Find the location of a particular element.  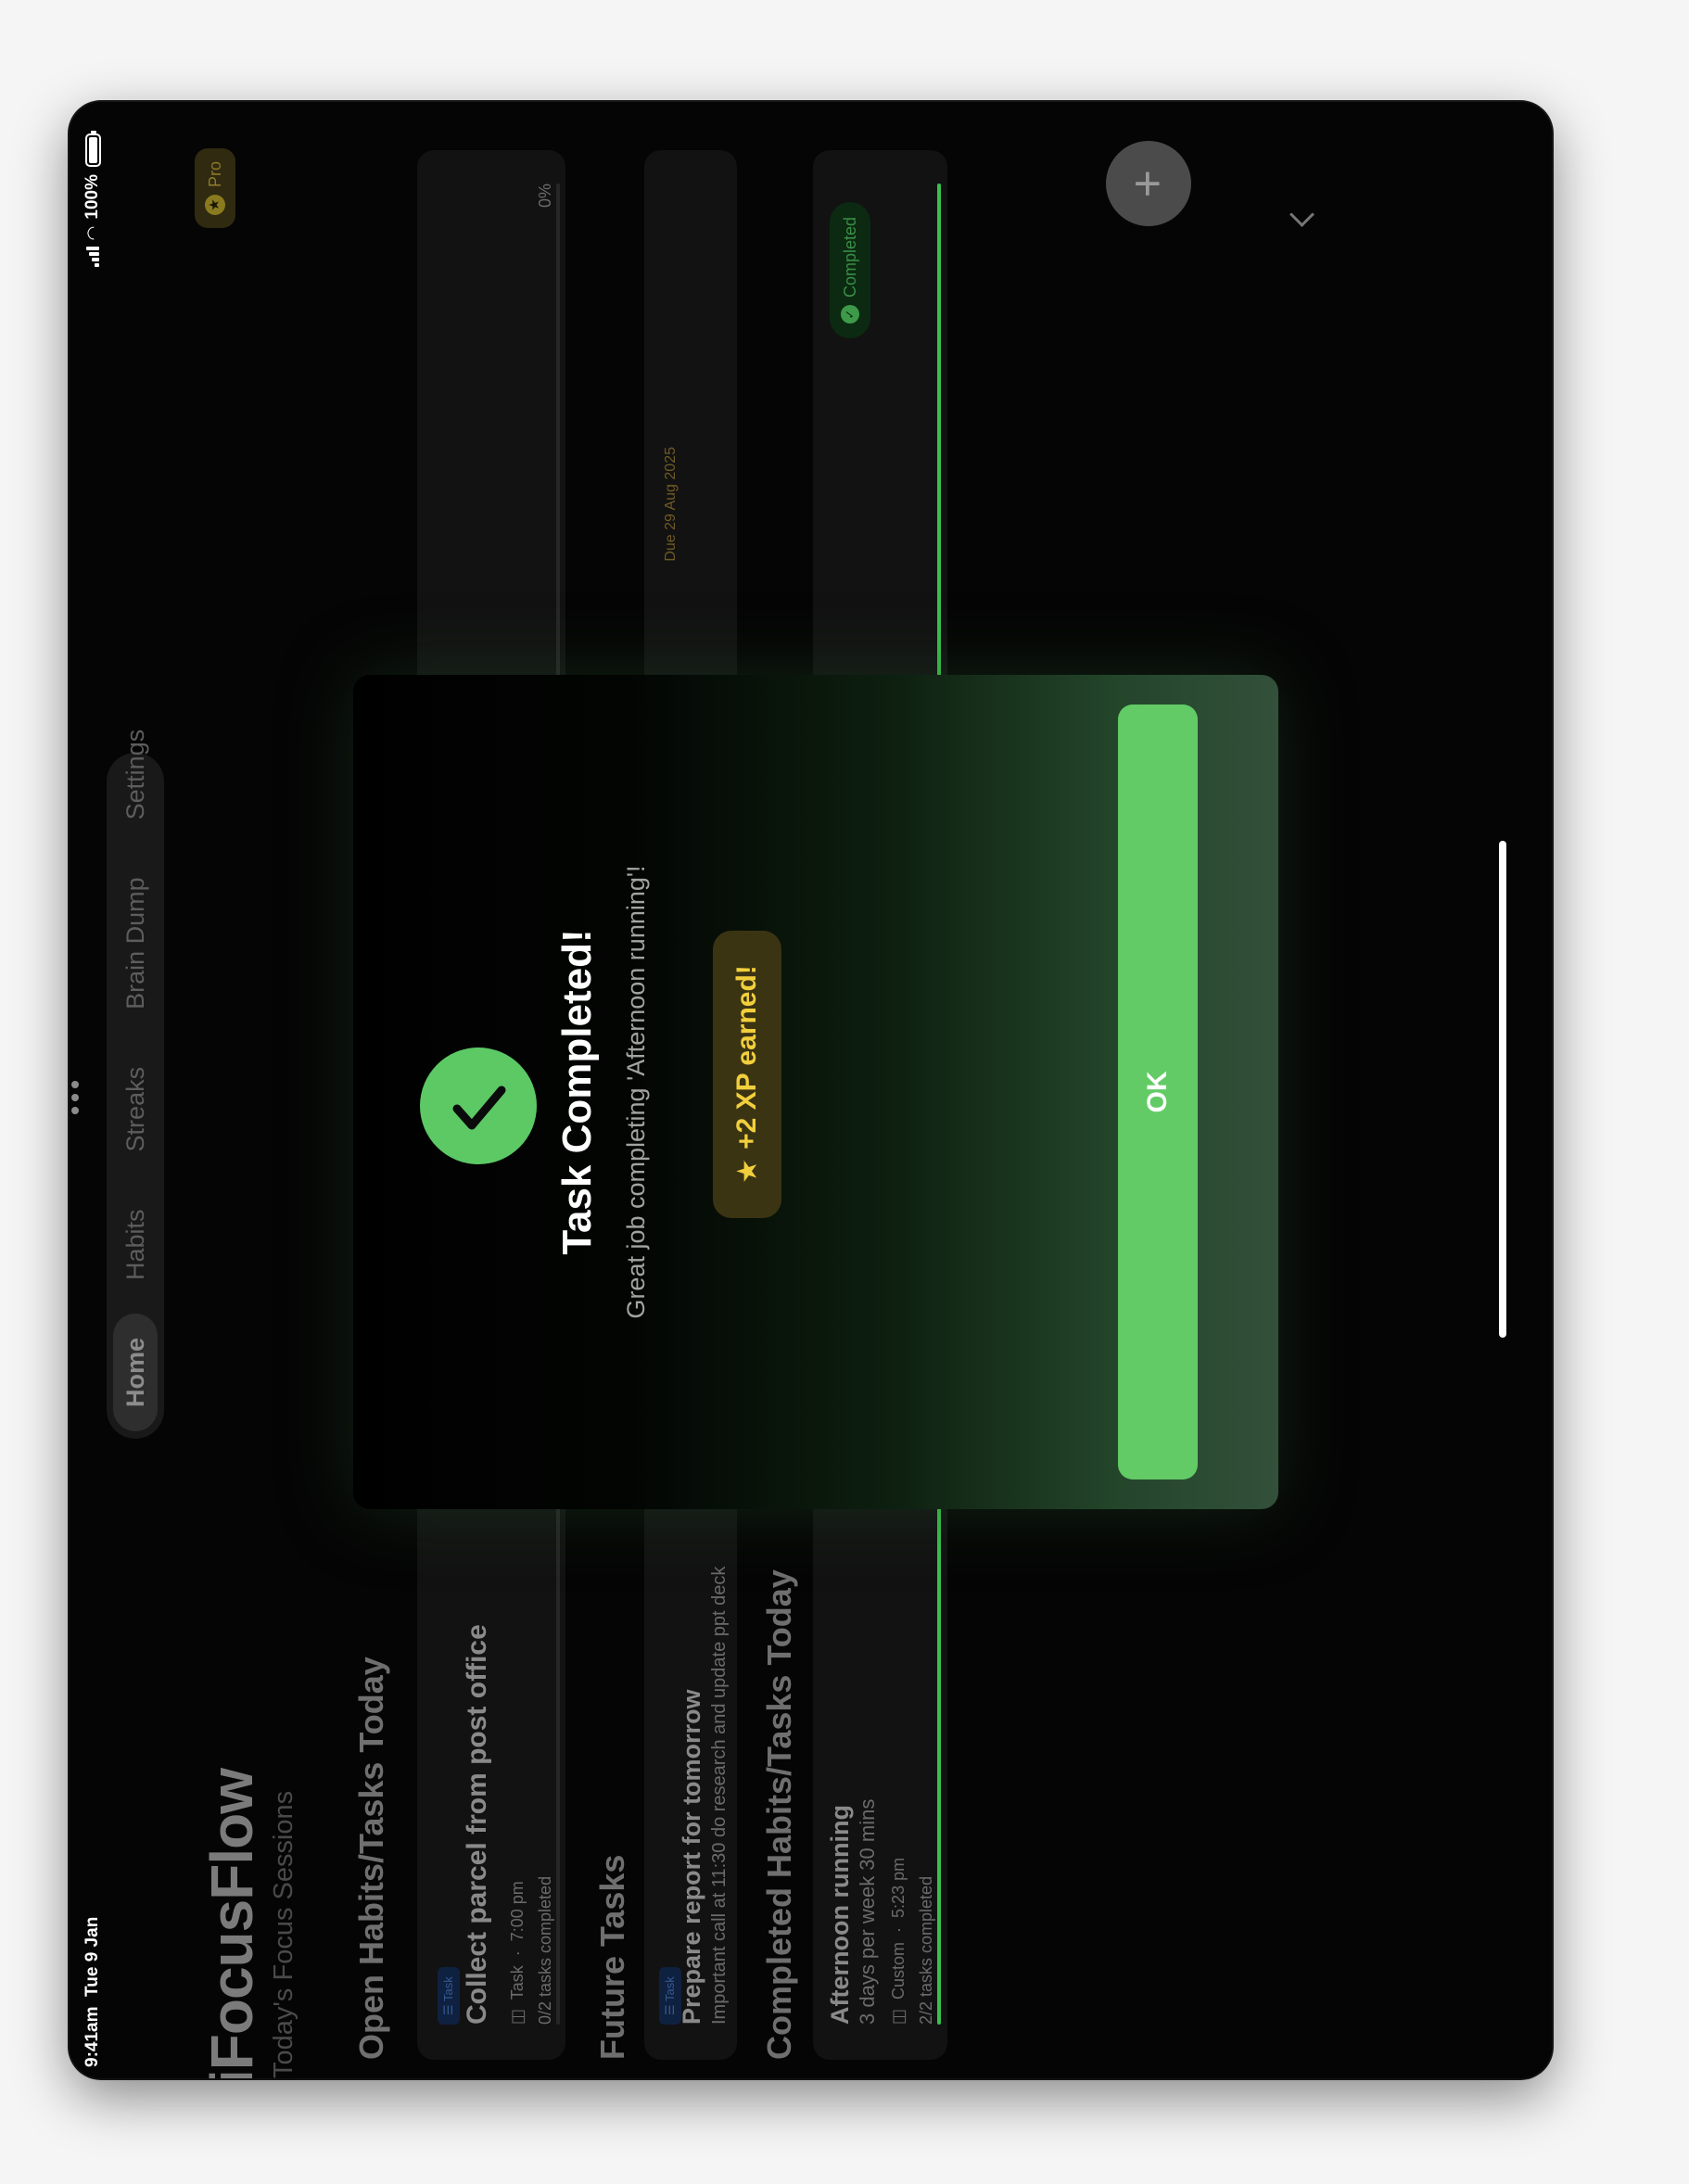

cellular-signal-icon is located at coordinates (92, 257).